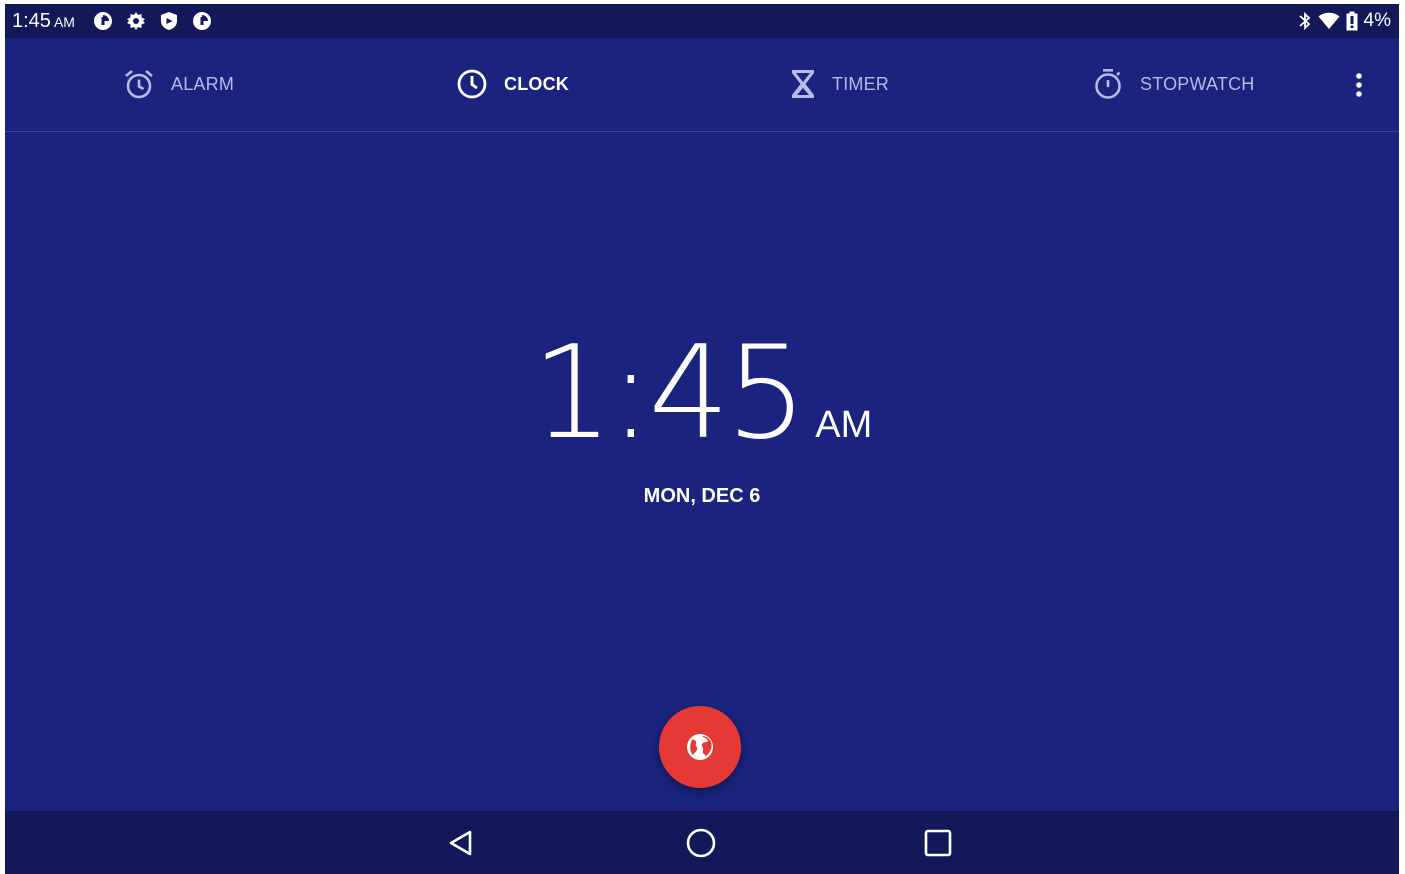  I want to click on wifi-icon, so click(1329, 20).